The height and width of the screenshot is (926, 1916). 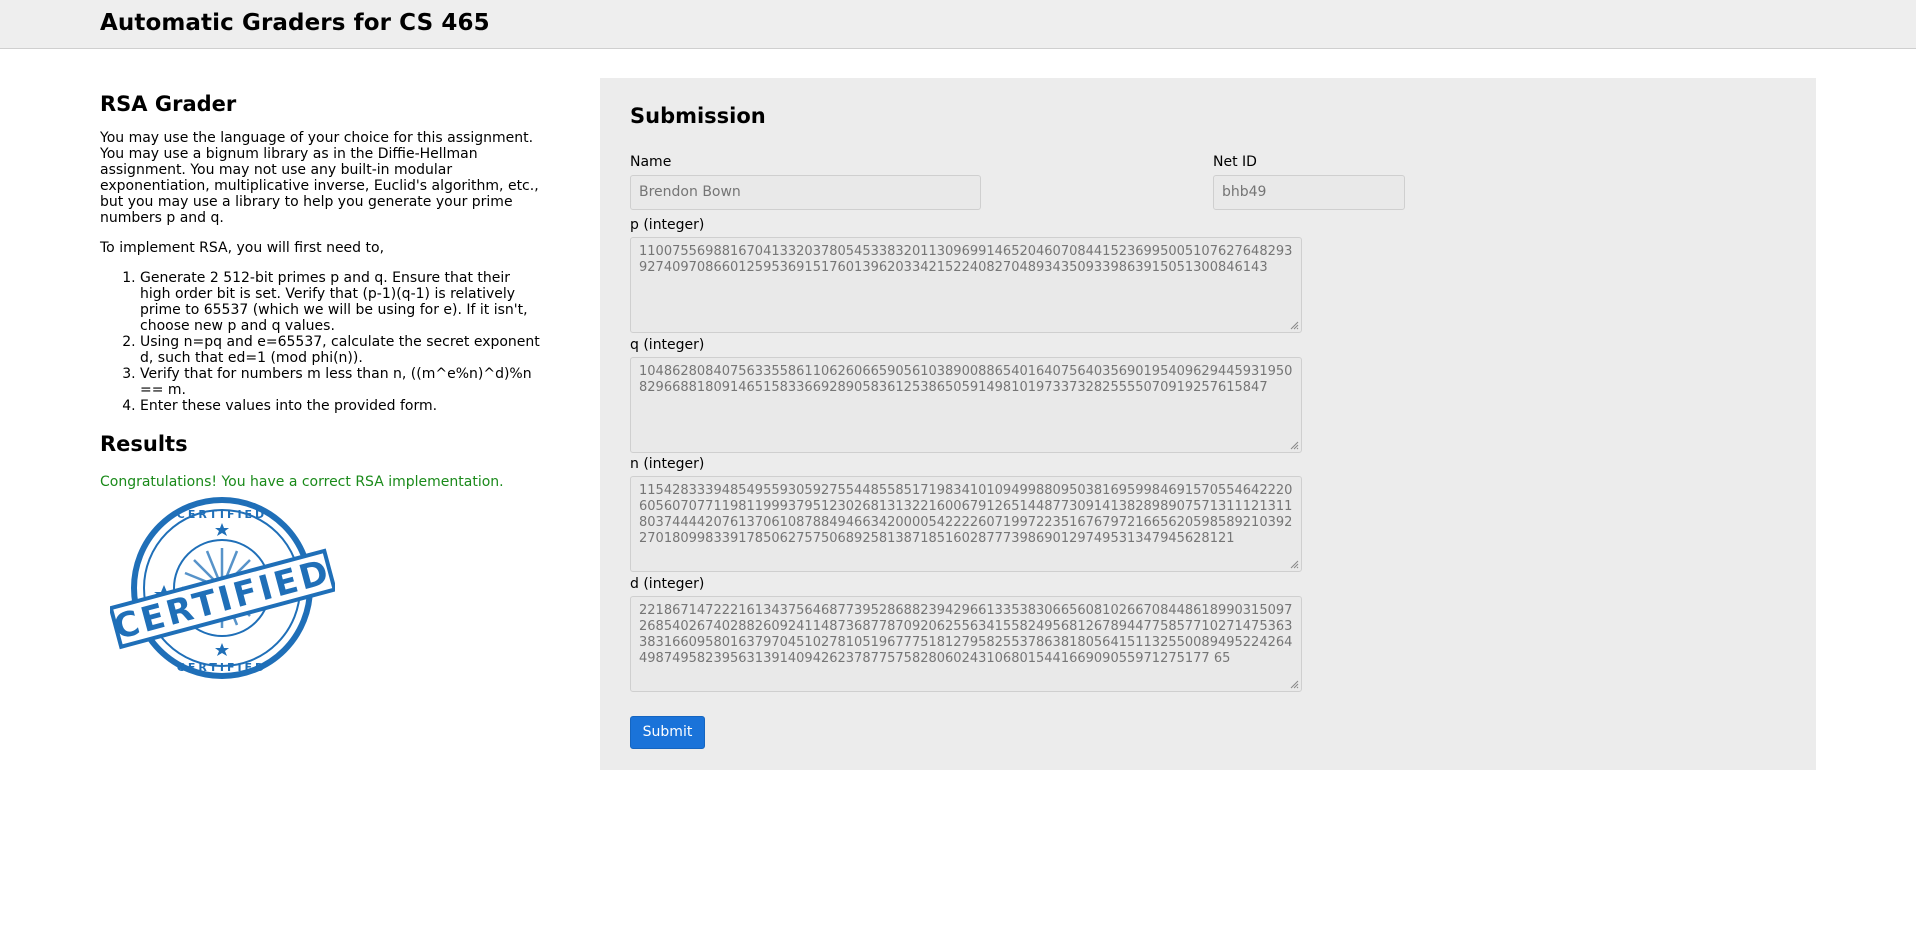 I want to click on p-label: p (integer), so click(x=667, y=225).